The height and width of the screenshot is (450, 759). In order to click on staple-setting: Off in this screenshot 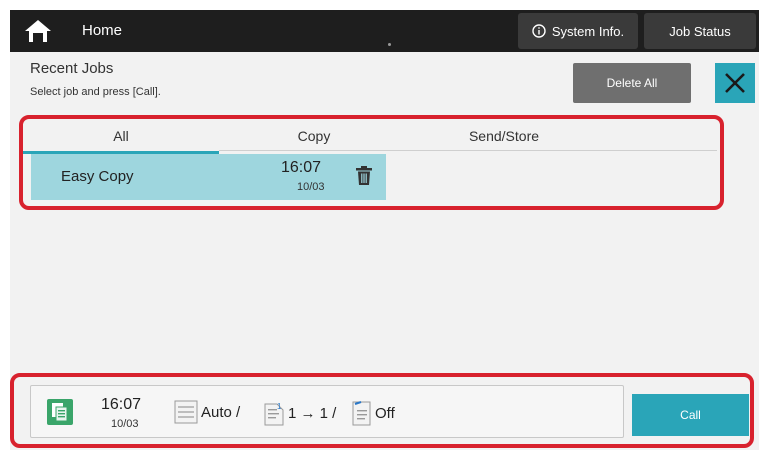, I will do `click(373, 413)`.